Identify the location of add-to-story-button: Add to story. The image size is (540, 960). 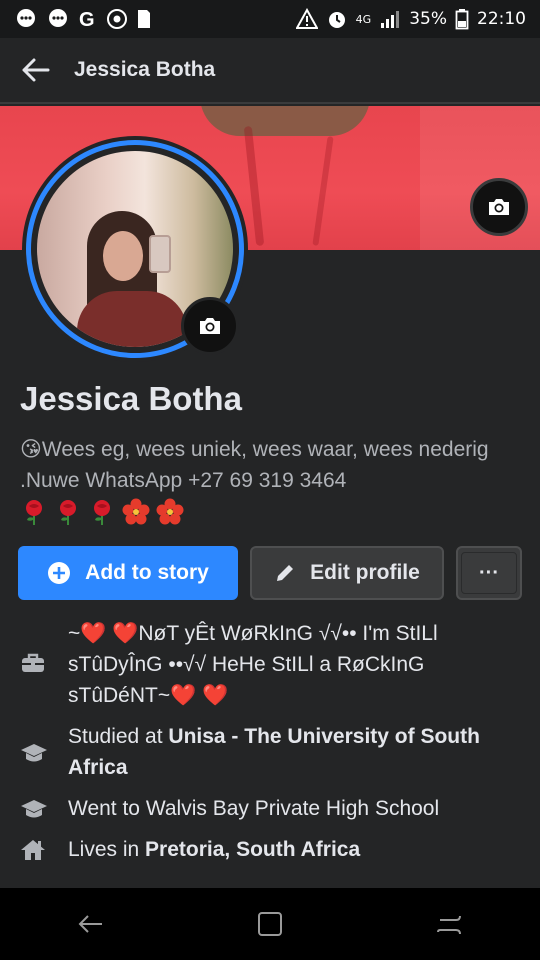
(128, 573).